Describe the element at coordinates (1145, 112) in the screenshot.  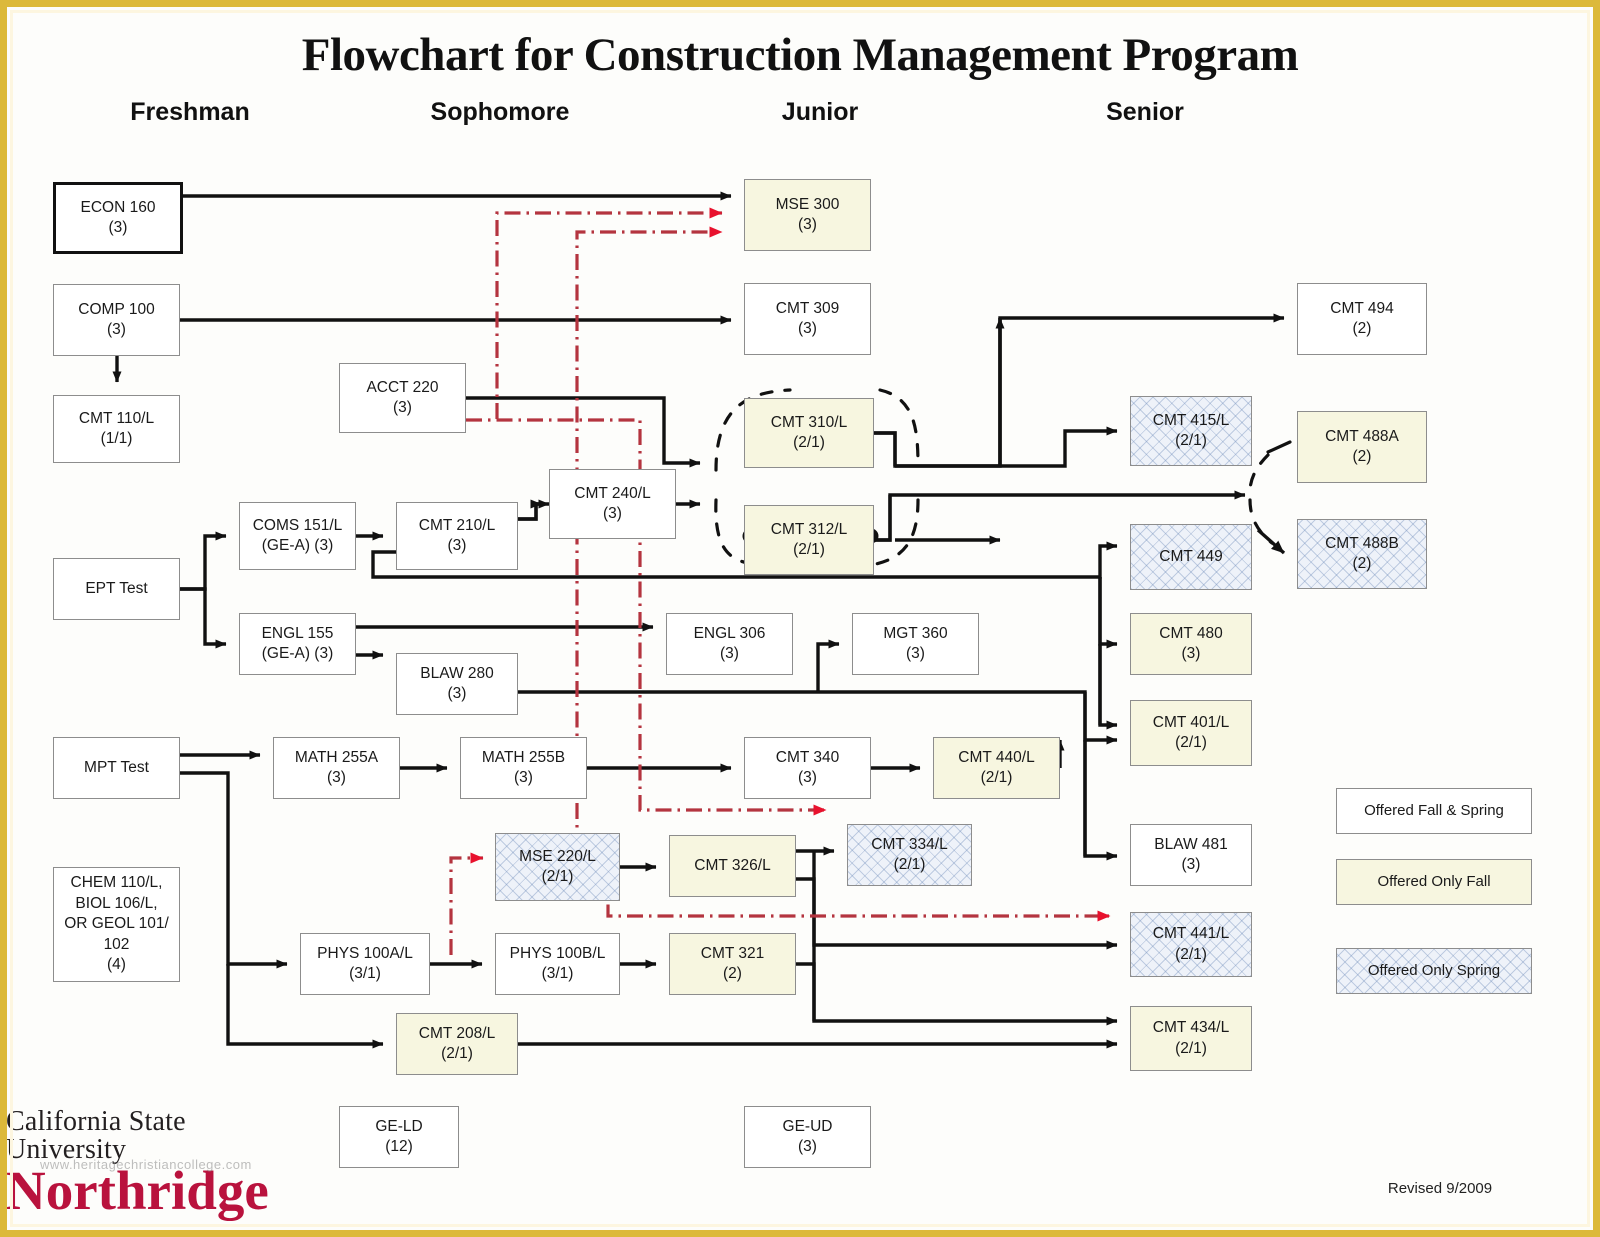
I see `year-label-senior: Senior` at that location.